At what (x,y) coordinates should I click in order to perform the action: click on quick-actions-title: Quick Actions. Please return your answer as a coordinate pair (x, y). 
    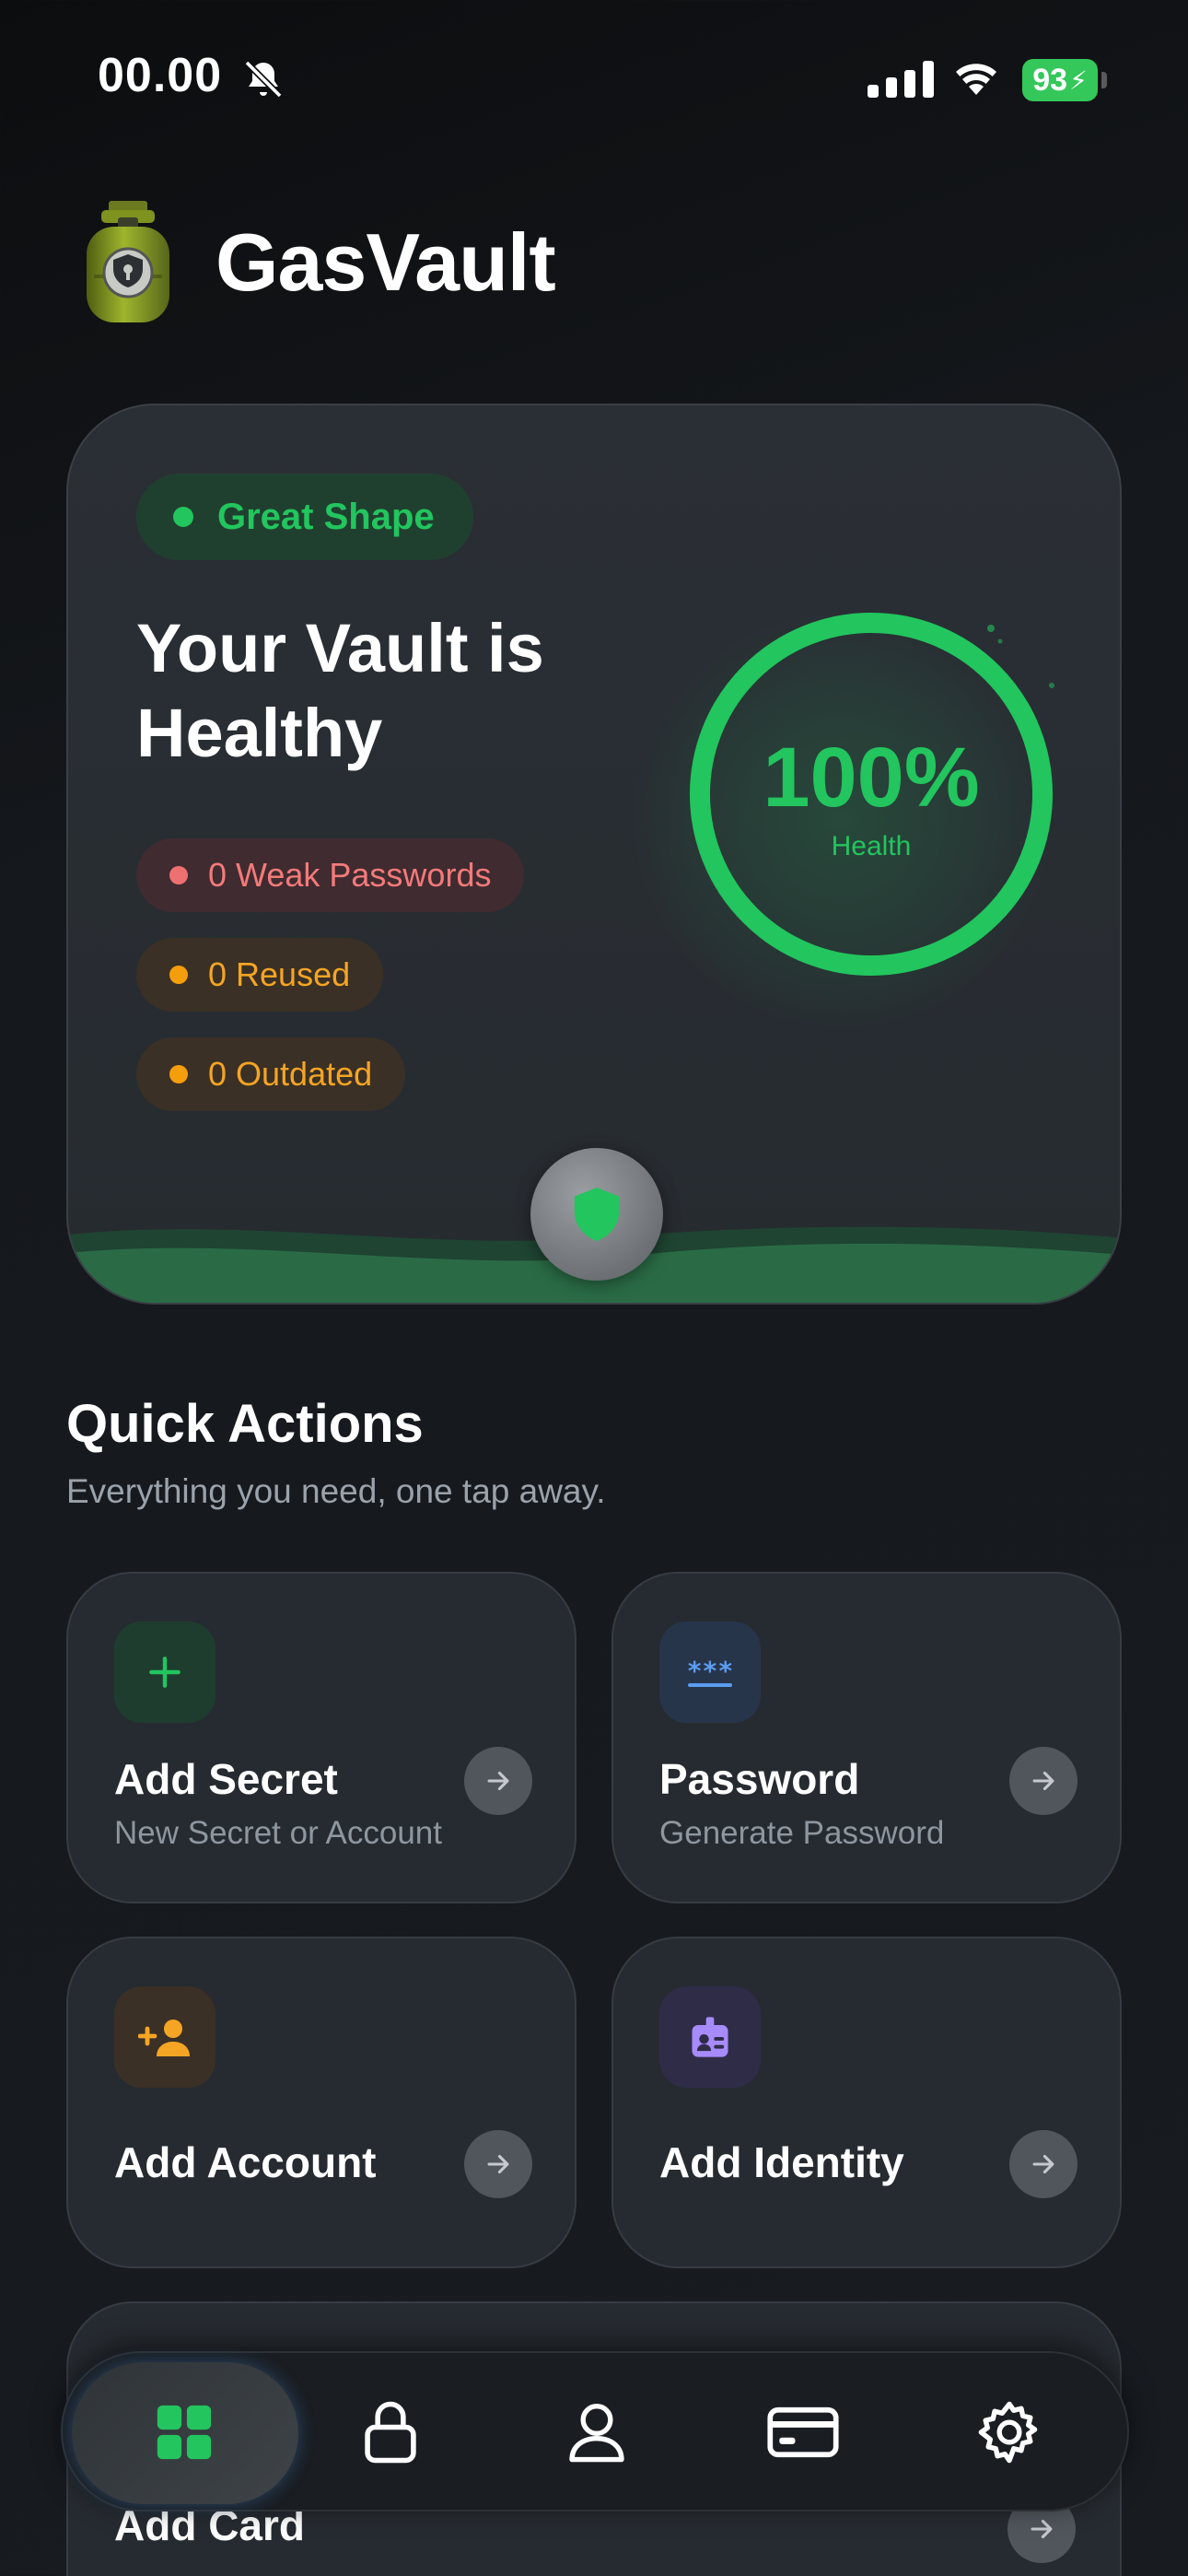
    Looking at the image, I should click on (245, 1424).